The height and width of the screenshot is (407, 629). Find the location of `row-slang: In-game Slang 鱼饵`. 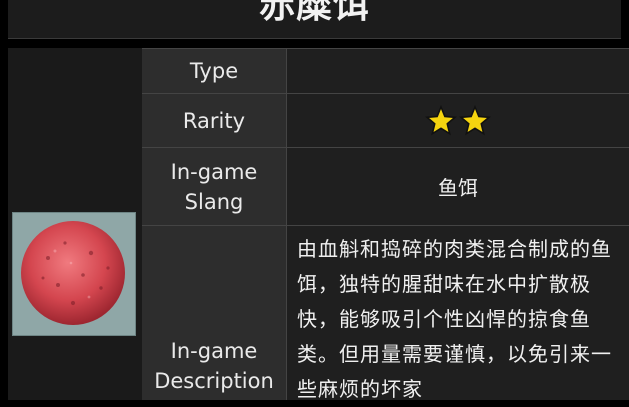

row-slang: In-game Slang 鱼饵 is located at coordinates (385, 186).